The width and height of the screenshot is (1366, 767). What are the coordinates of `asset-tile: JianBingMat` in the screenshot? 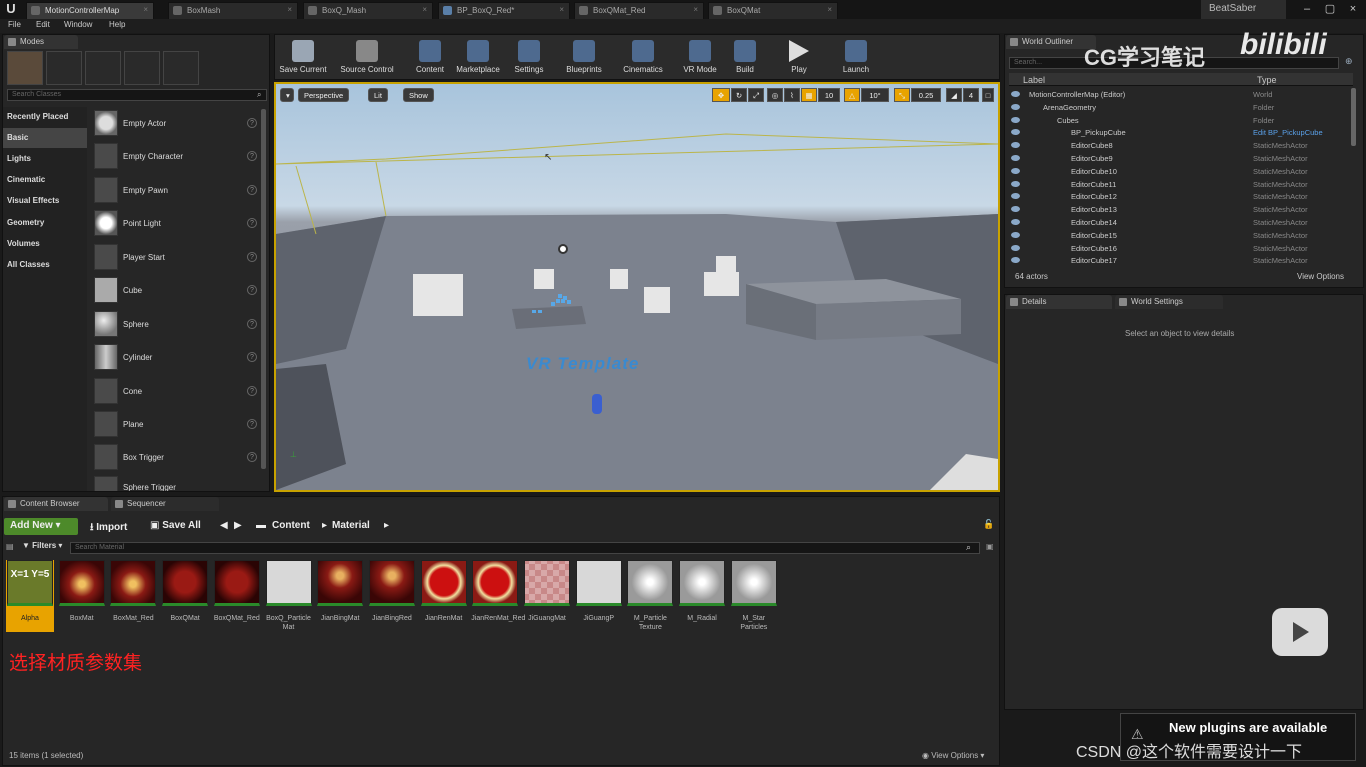 It's located at (340, 591).